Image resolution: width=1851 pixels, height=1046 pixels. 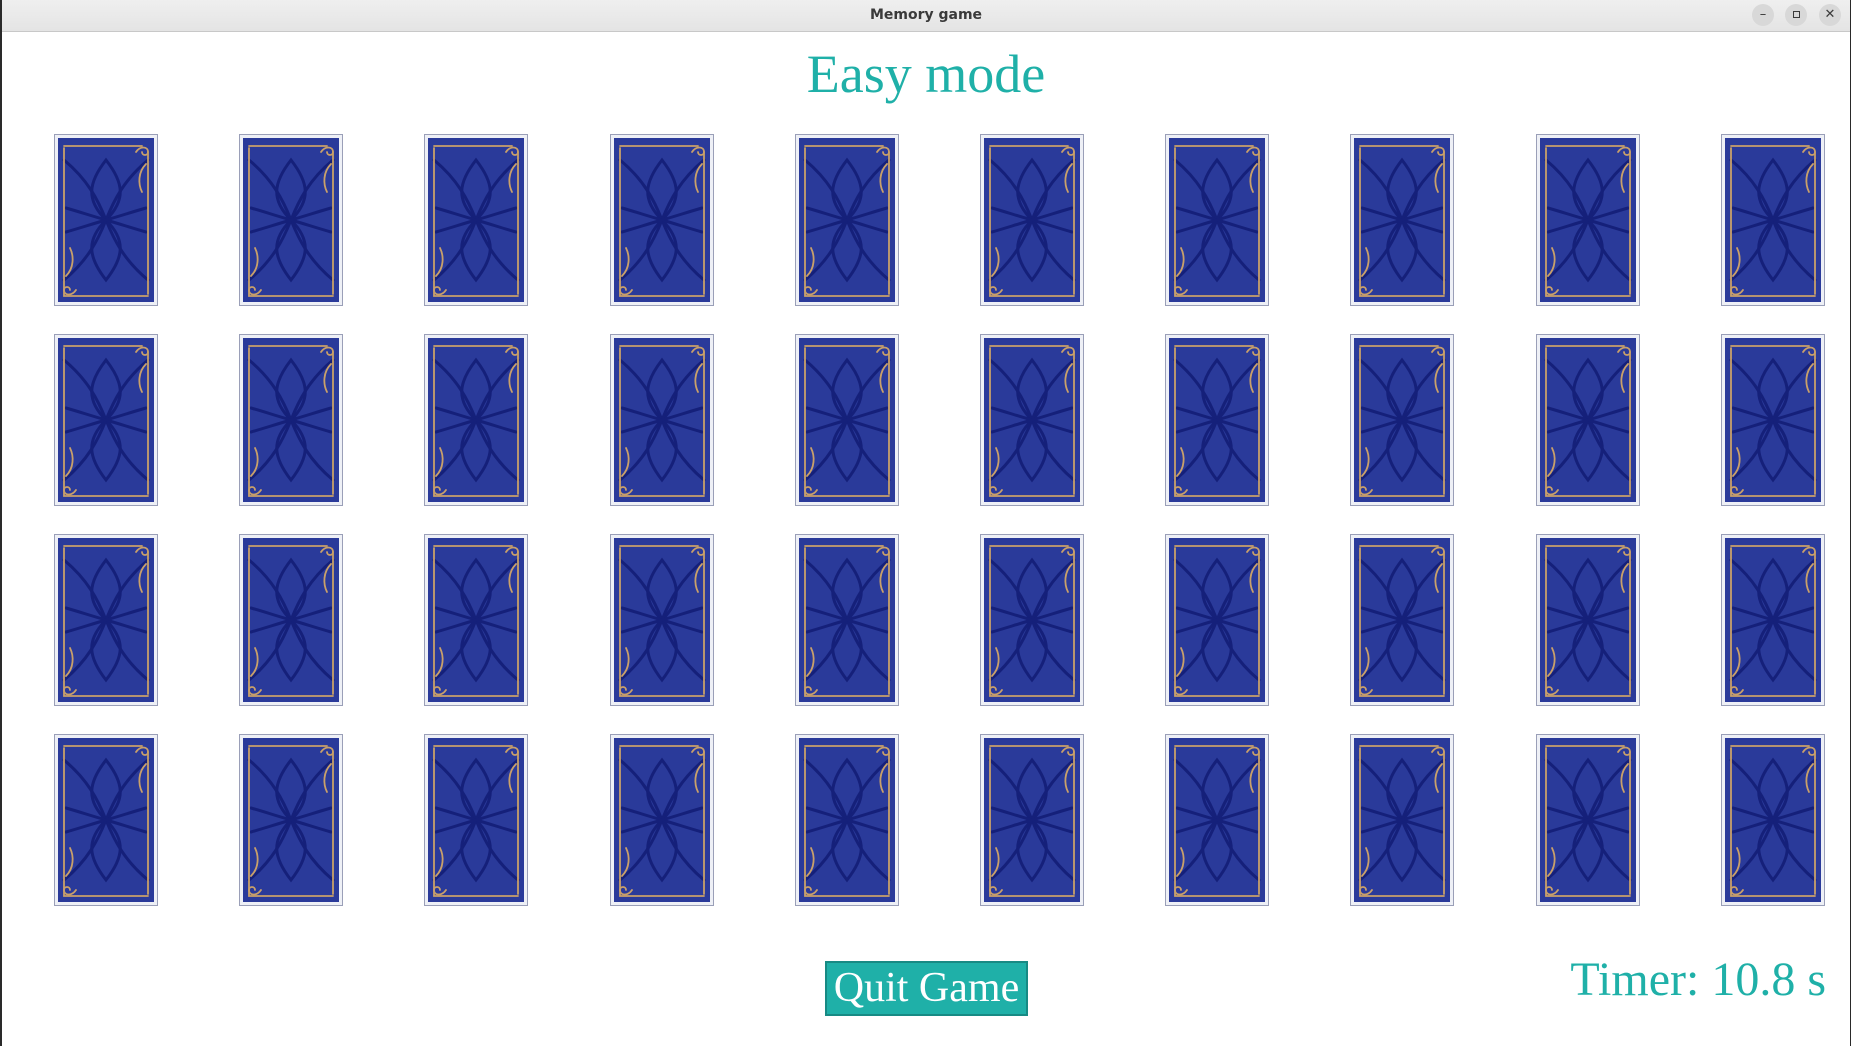 I want to click on timer-display: Timer: 10.8 s, so click(x=1698, y=979).